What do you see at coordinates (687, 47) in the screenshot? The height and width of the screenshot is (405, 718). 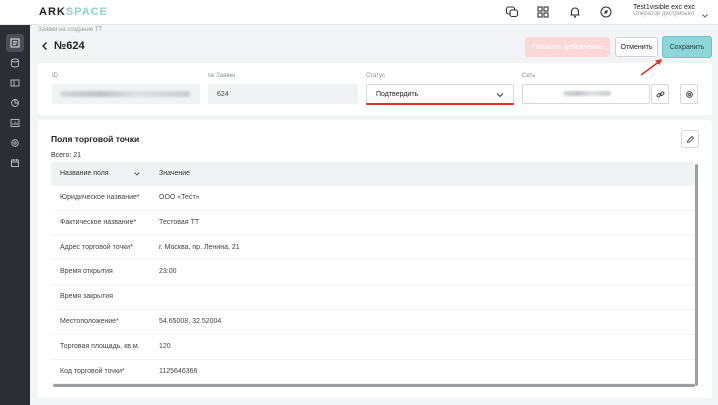 I see `save-button: Сохранить` at bounding box center [687, 47].